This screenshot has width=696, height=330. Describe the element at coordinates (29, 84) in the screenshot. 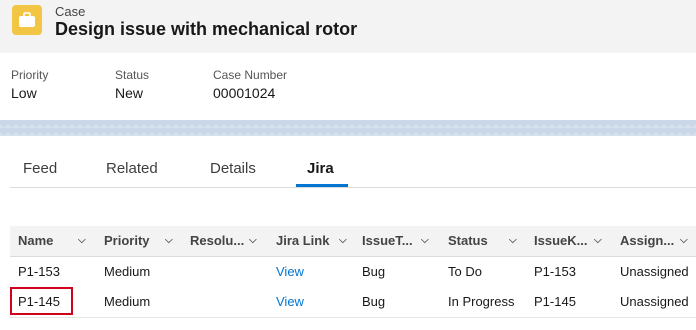

I see `priority-field: Priority Low` at that location.